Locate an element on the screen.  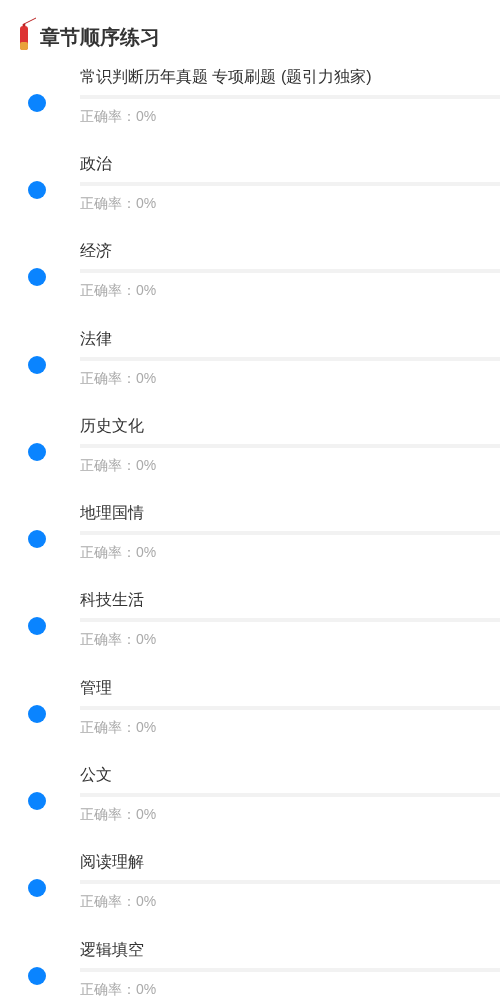
chapter-title: 逻辑填空 is located at coordinates (112, 949).